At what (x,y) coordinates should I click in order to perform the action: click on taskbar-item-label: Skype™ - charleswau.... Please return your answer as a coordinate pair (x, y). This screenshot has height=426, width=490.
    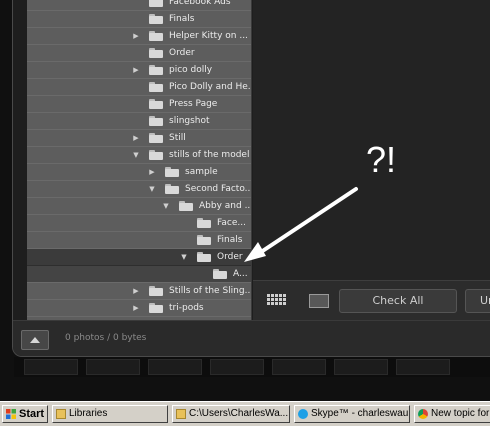
    Looking at the image, I should click on (360, 413).